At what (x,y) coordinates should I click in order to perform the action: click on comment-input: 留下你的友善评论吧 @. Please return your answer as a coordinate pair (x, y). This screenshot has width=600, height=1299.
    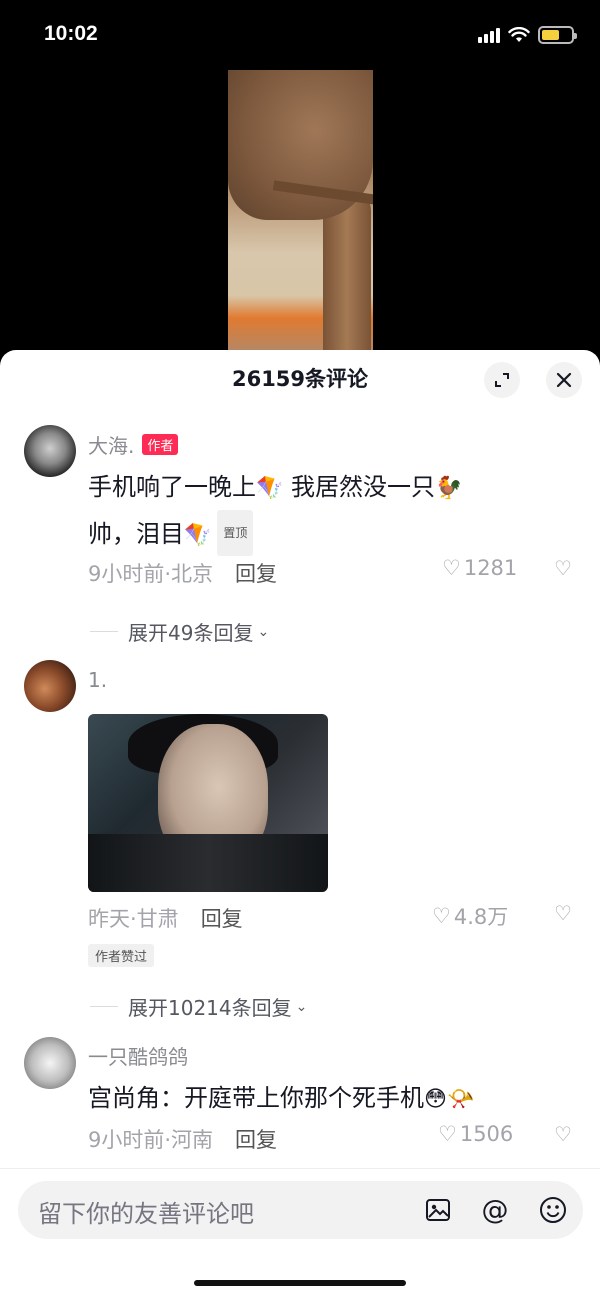
    Looking at the image, I should click on (300, 1210).